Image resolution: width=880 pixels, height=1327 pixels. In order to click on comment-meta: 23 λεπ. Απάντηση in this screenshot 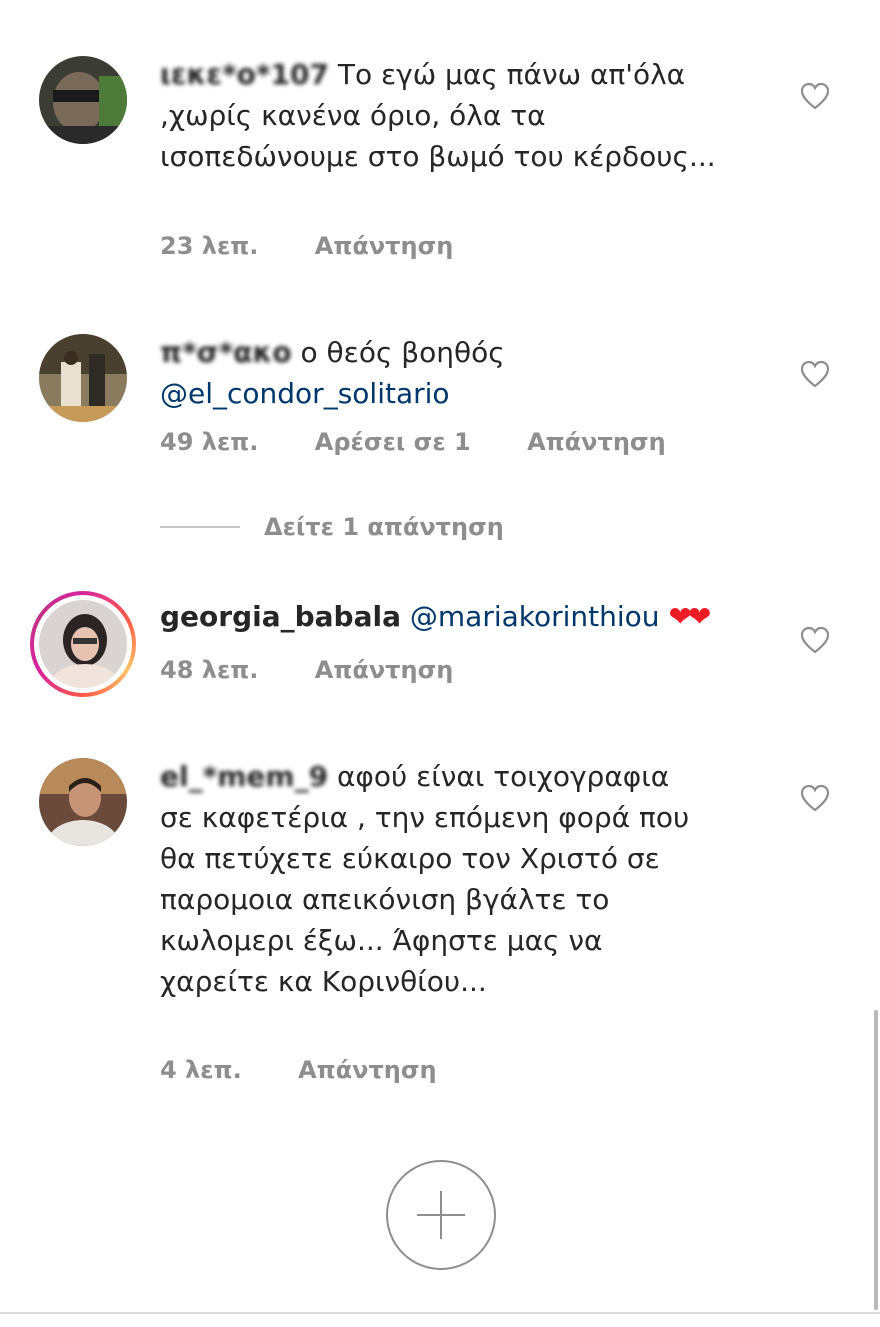, I will do `click(330, 246)`.